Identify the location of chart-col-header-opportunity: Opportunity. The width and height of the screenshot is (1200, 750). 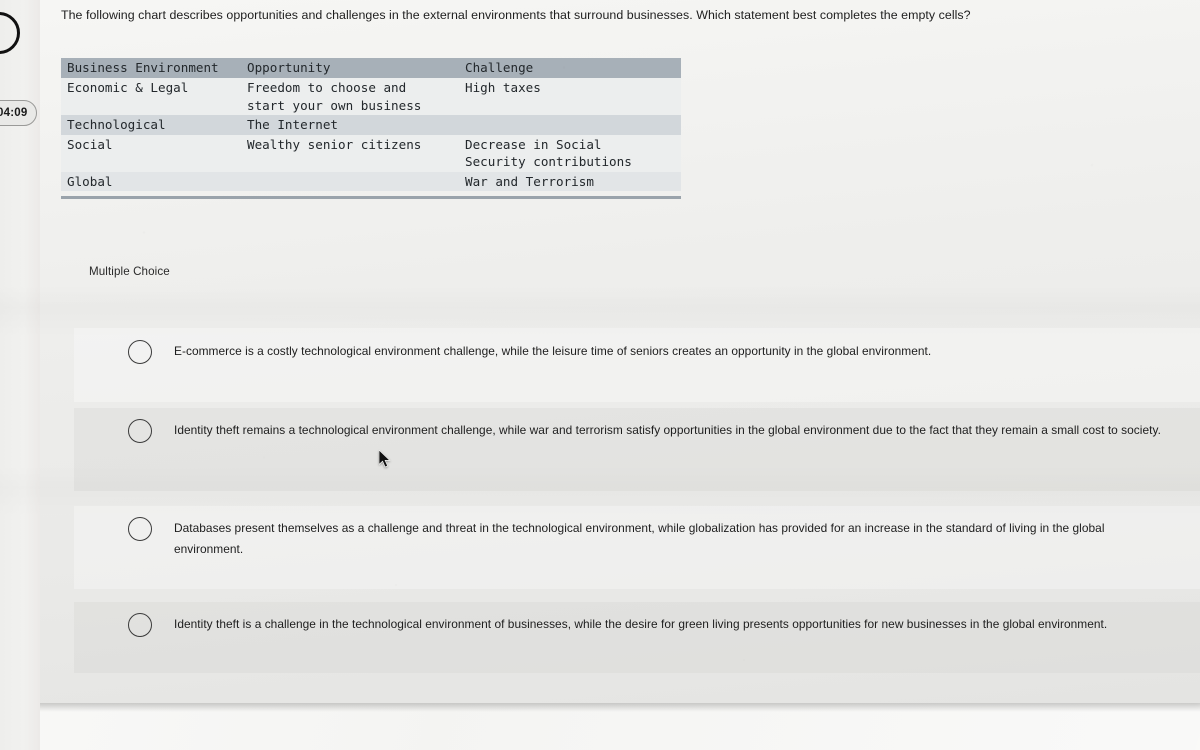
(350, 68).